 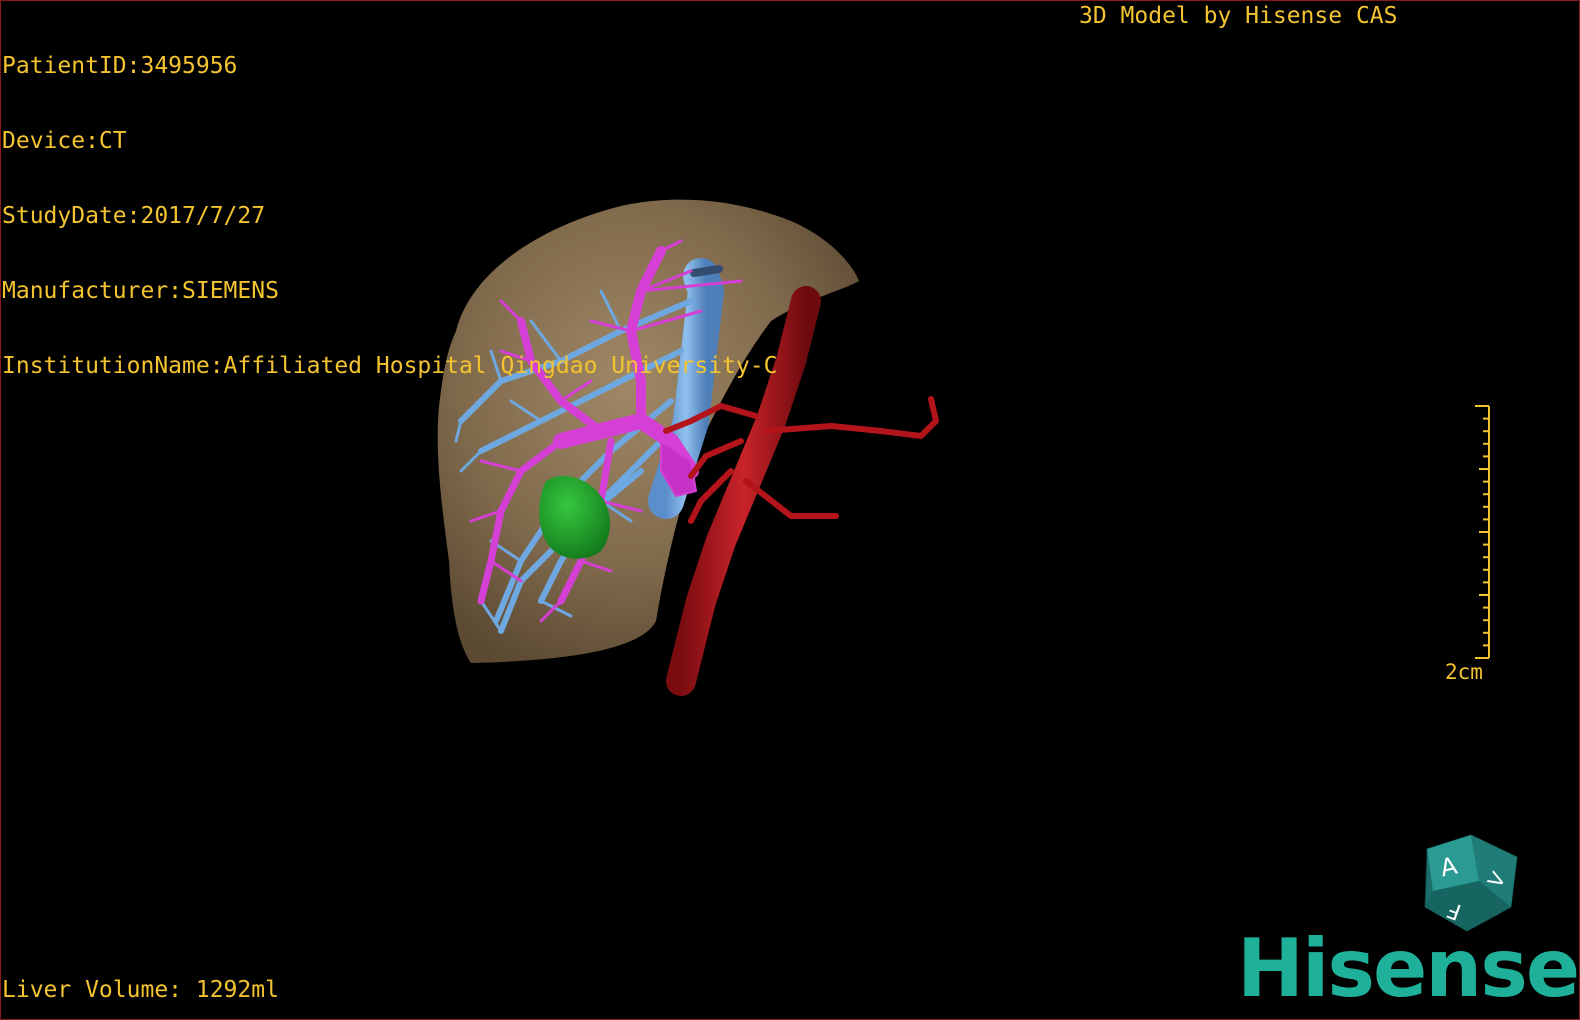 What do you see at coordinates (120, 66) in the screenshot?
I see `patient-id: PatientID:3495956` at bounding box center [120, 66].